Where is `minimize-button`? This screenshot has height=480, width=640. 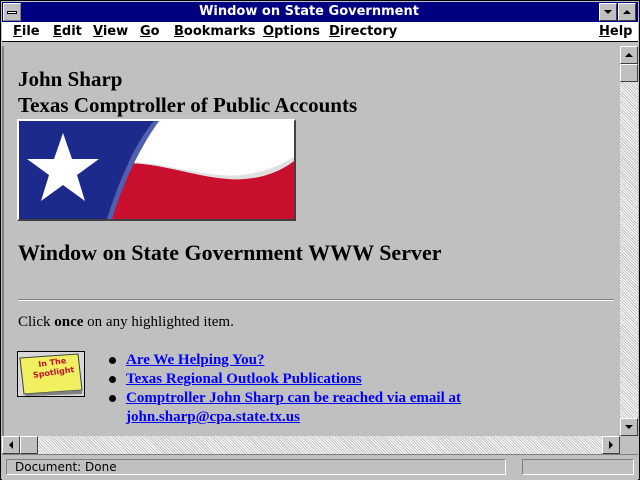 minimize-button is located at coordinates (608, 12).